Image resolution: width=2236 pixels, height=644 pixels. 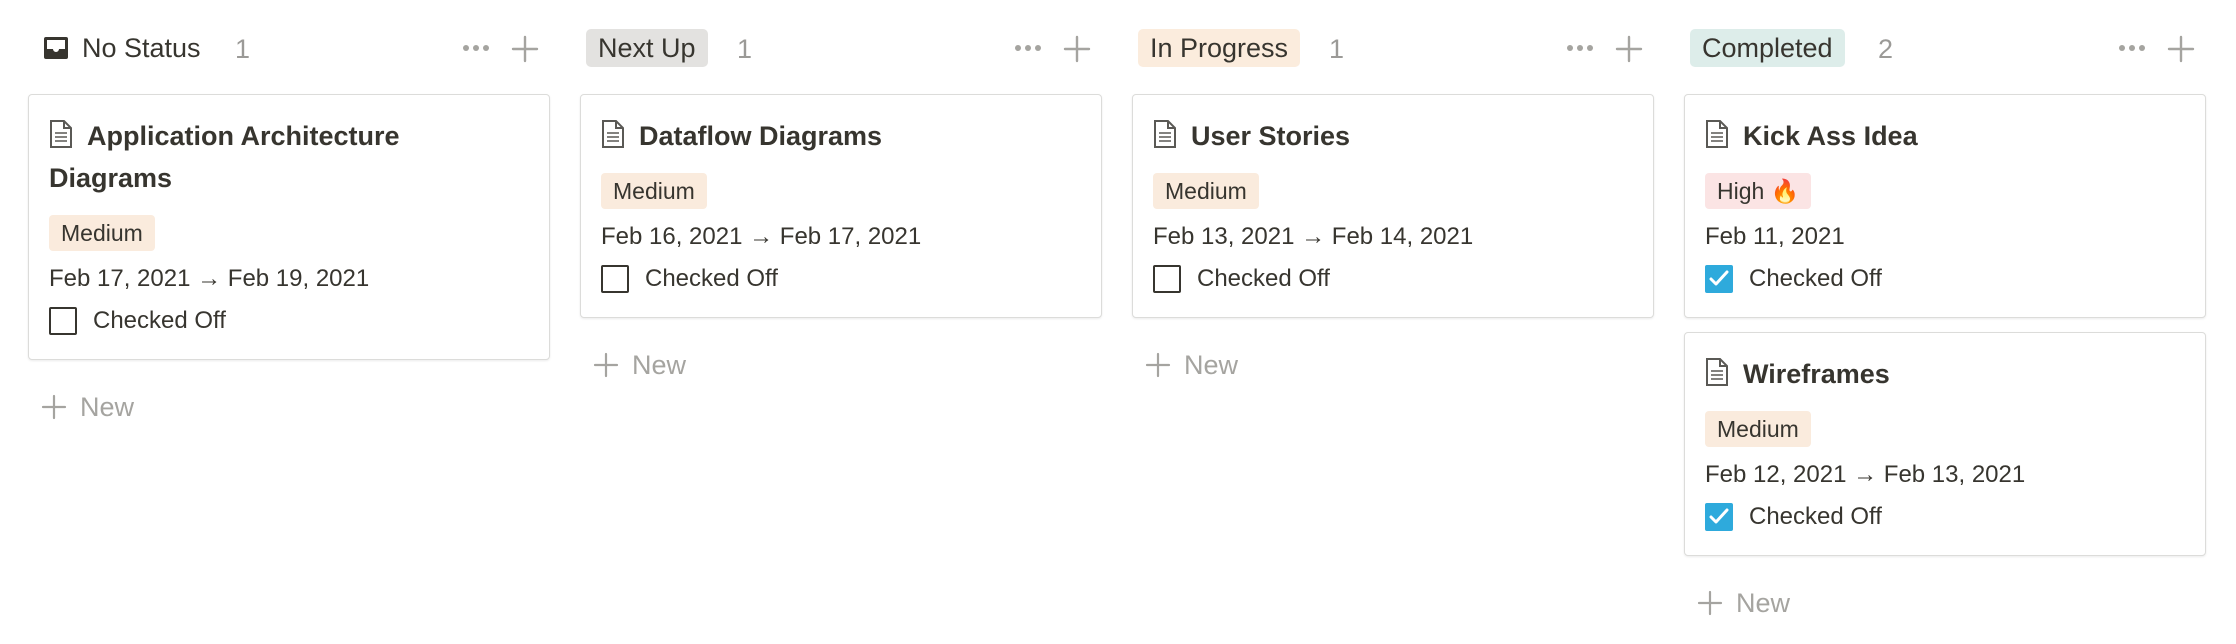 I want to click on column-header: No Status 1, so click(x=289, y=48).